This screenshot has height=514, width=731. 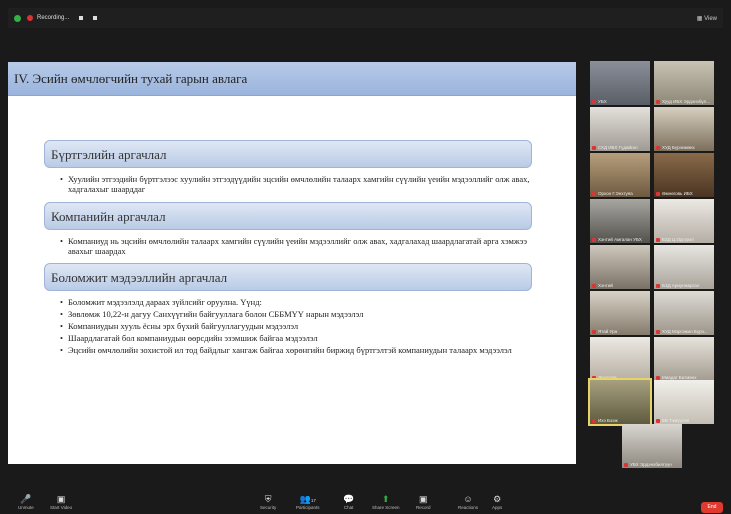 I want to click on participants-icon: 👥17, so click(x=307, y=499).